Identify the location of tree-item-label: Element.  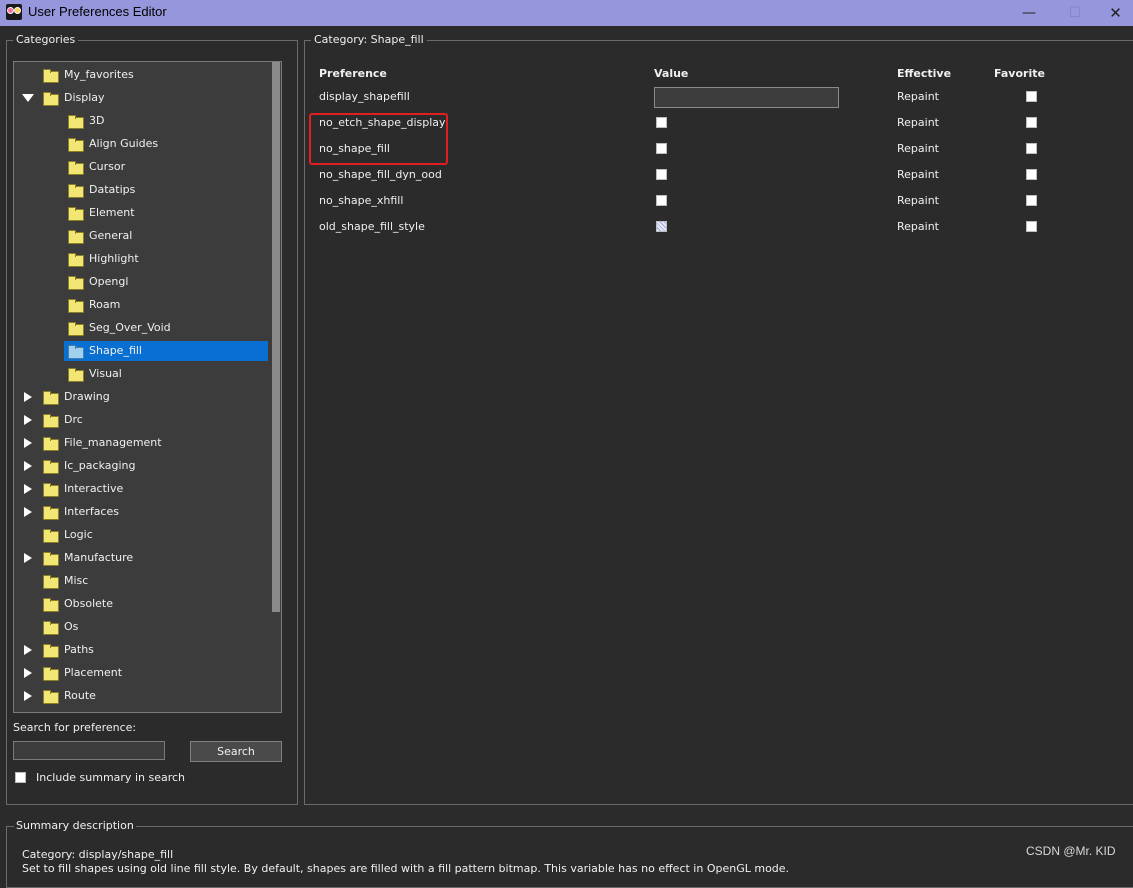
(112, 212).